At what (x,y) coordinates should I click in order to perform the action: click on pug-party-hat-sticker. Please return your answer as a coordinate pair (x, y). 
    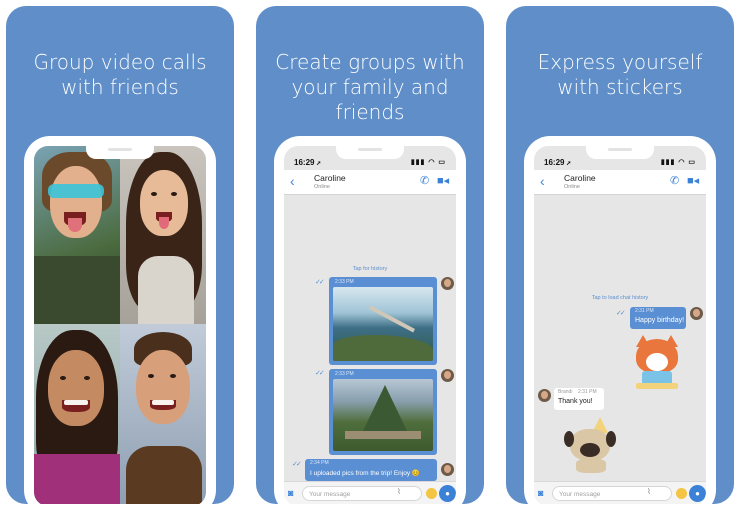
    Looking at the image, I should click on (590, 445).